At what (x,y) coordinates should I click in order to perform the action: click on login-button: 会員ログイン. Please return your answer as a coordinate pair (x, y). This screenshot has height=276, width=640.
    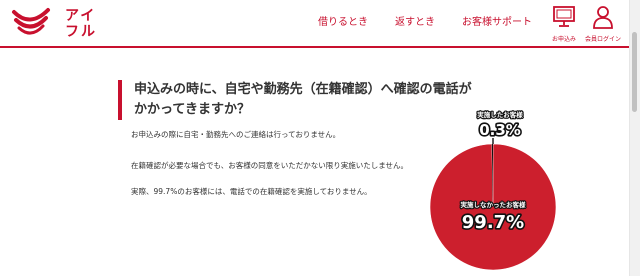
    Looking at the image, I should click on (603, 23).